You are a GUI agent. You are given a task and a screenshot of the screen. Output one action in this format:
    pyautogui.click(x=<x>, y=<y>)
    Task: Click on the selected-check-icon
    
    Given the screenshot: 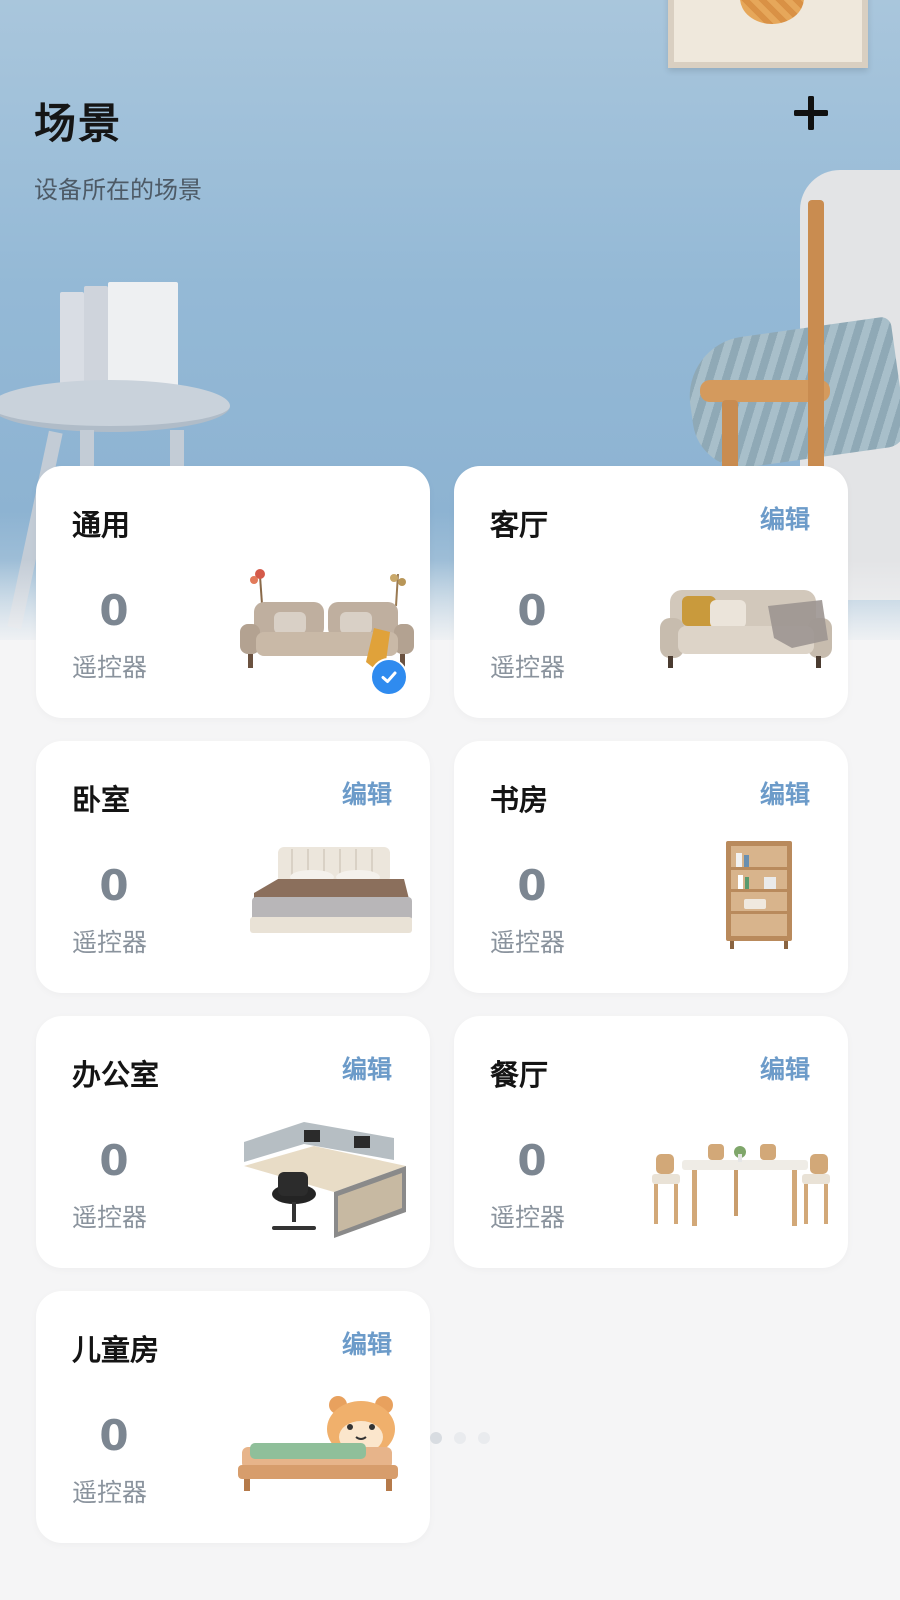 What is the action you would take?
    pyautogui.click(x=389, y=677)
    